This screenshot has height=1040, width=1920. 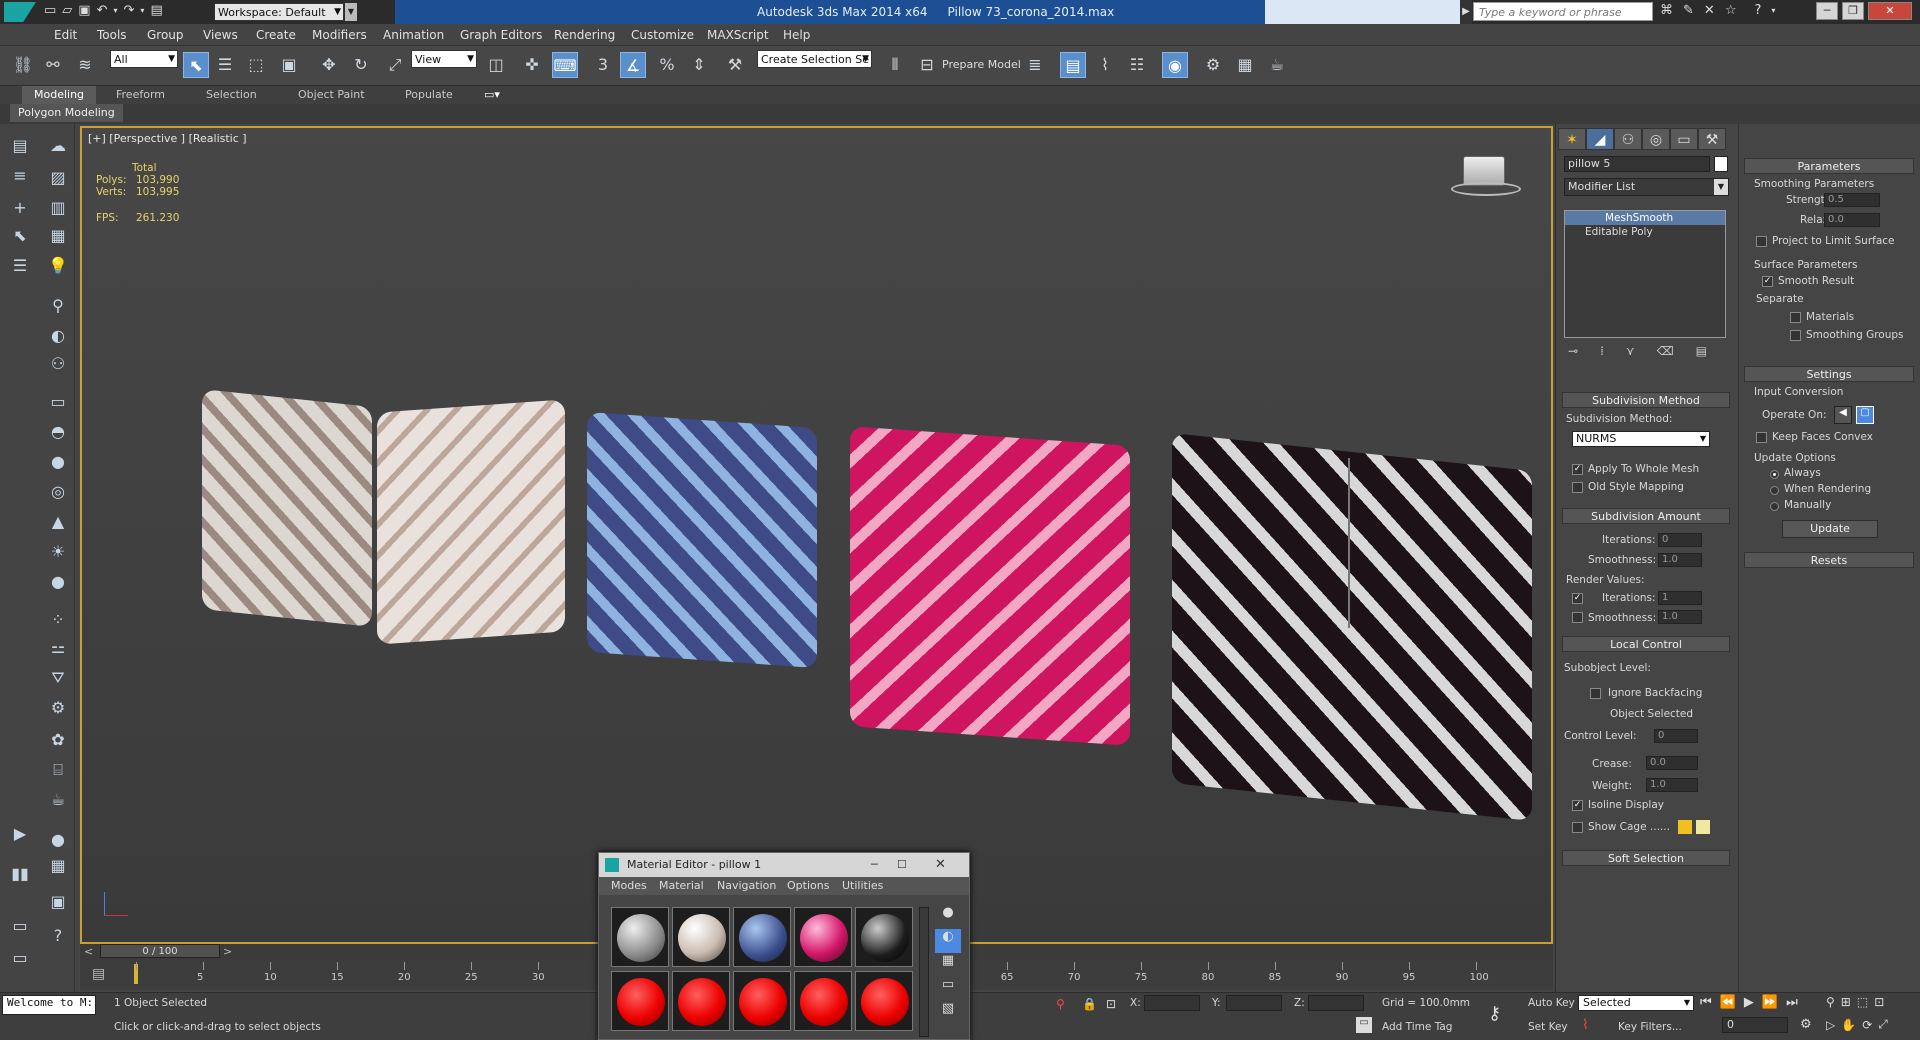 What do you see at coordinates (23, 65) in the screenshot?
I see `select-and-link-icon: ⛓` at bounding box center [23, 65].